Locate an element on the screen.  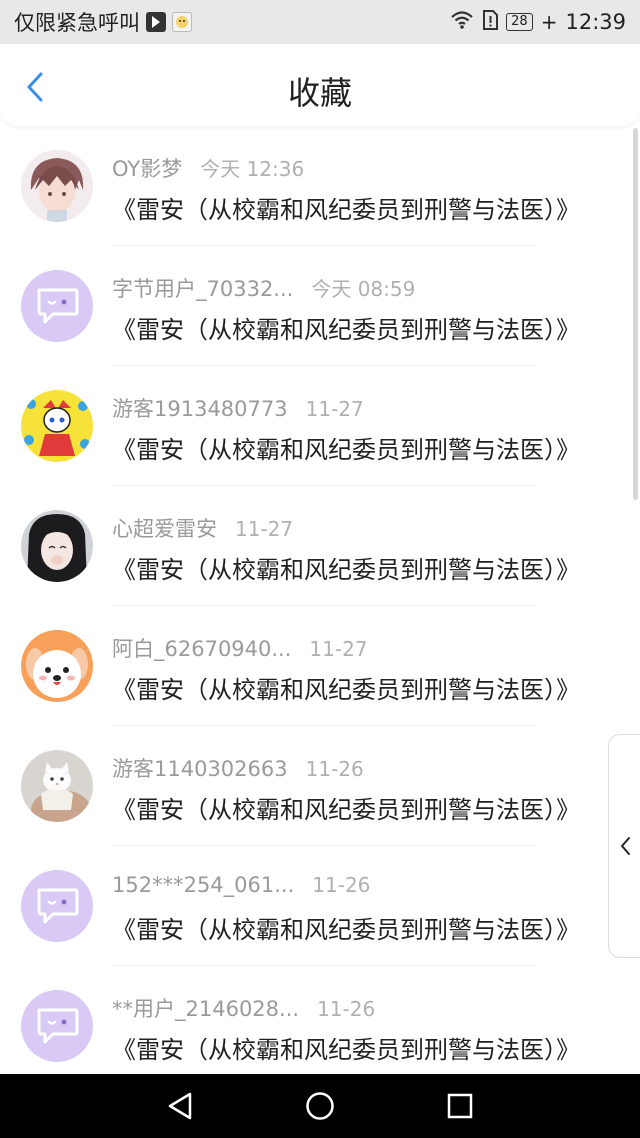
dark-hair-girl-avatar is located at coordinates (57, 546).